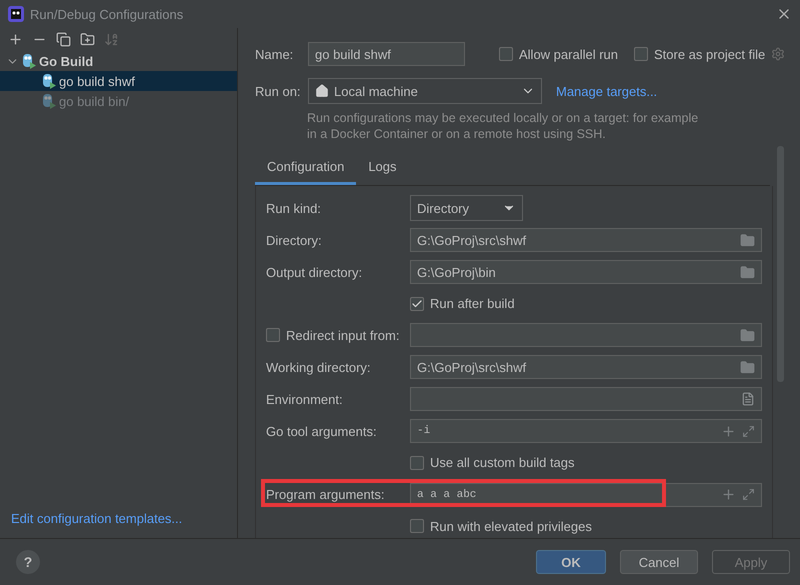  I want to click on run-kind-dropdown: Directory, so click(466, 208).